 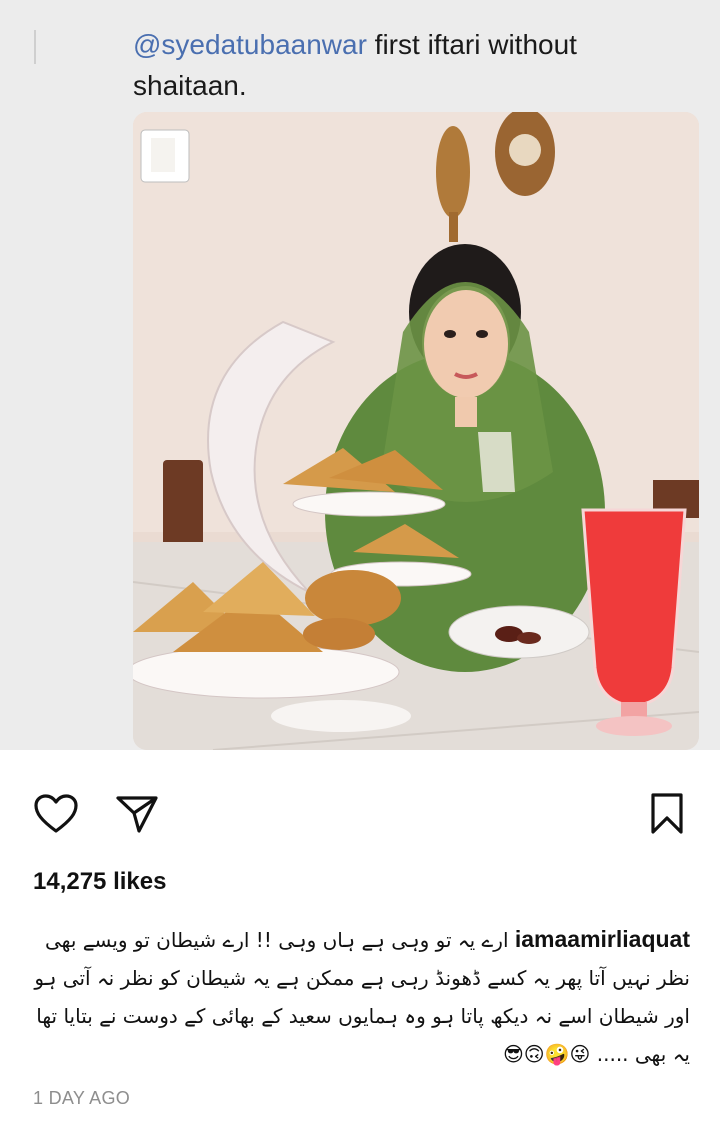 I want to click on share-icon, so click(x=137, y=814).